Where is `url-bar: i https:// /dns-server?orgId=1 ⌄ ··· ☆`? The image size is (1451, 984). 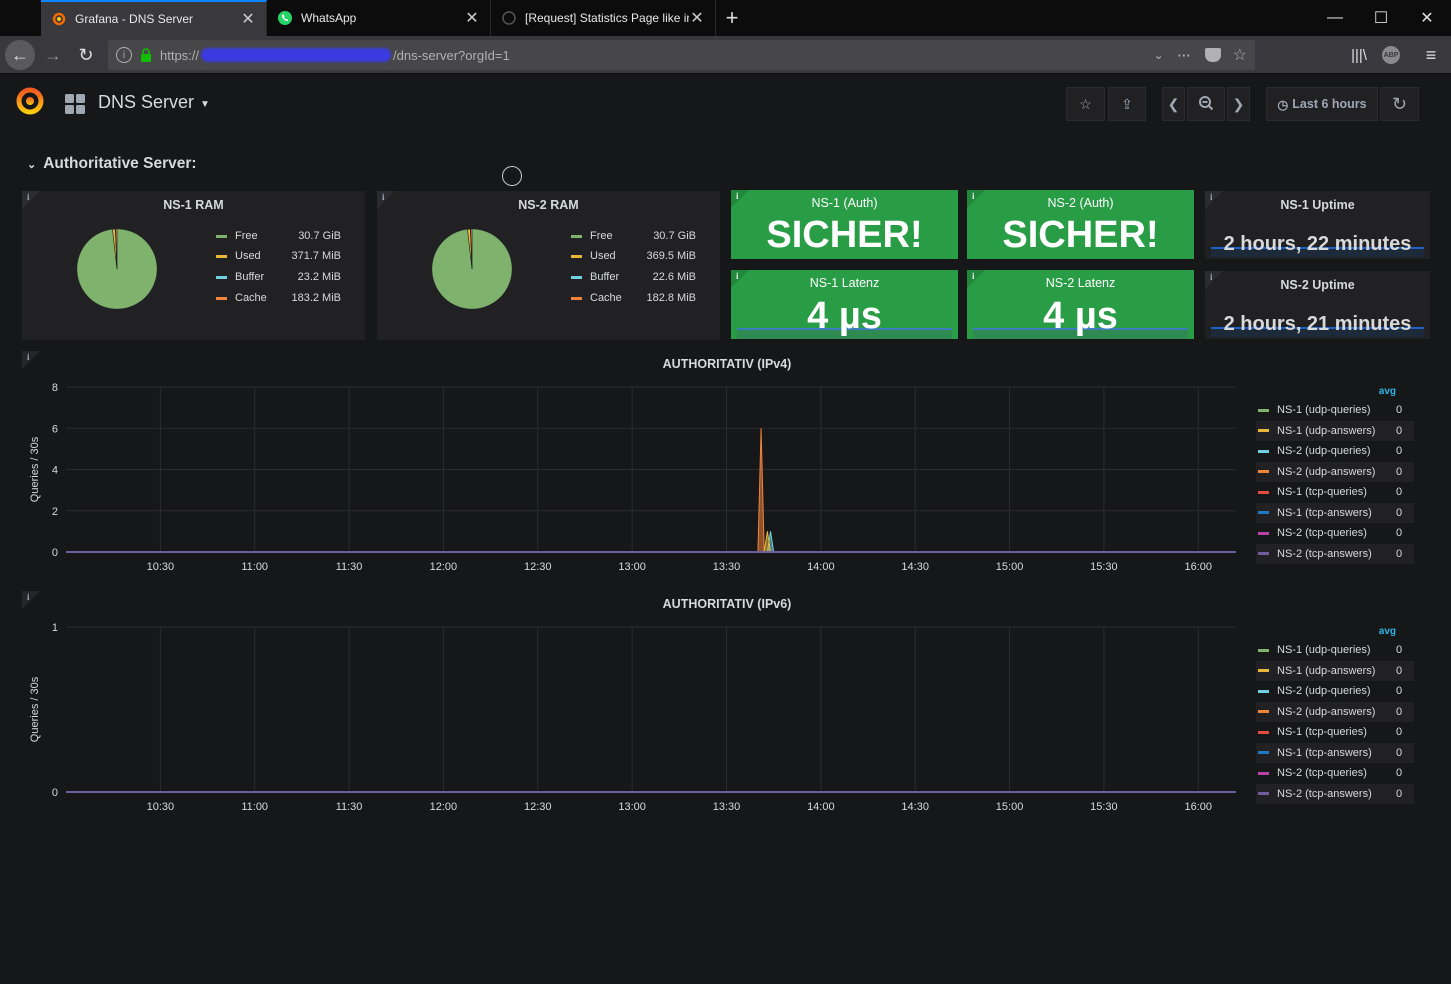 url-bar: i https:// /dns-server?orgId=1 ⌄ ··· ☆ is located at coordinates (681, 55).